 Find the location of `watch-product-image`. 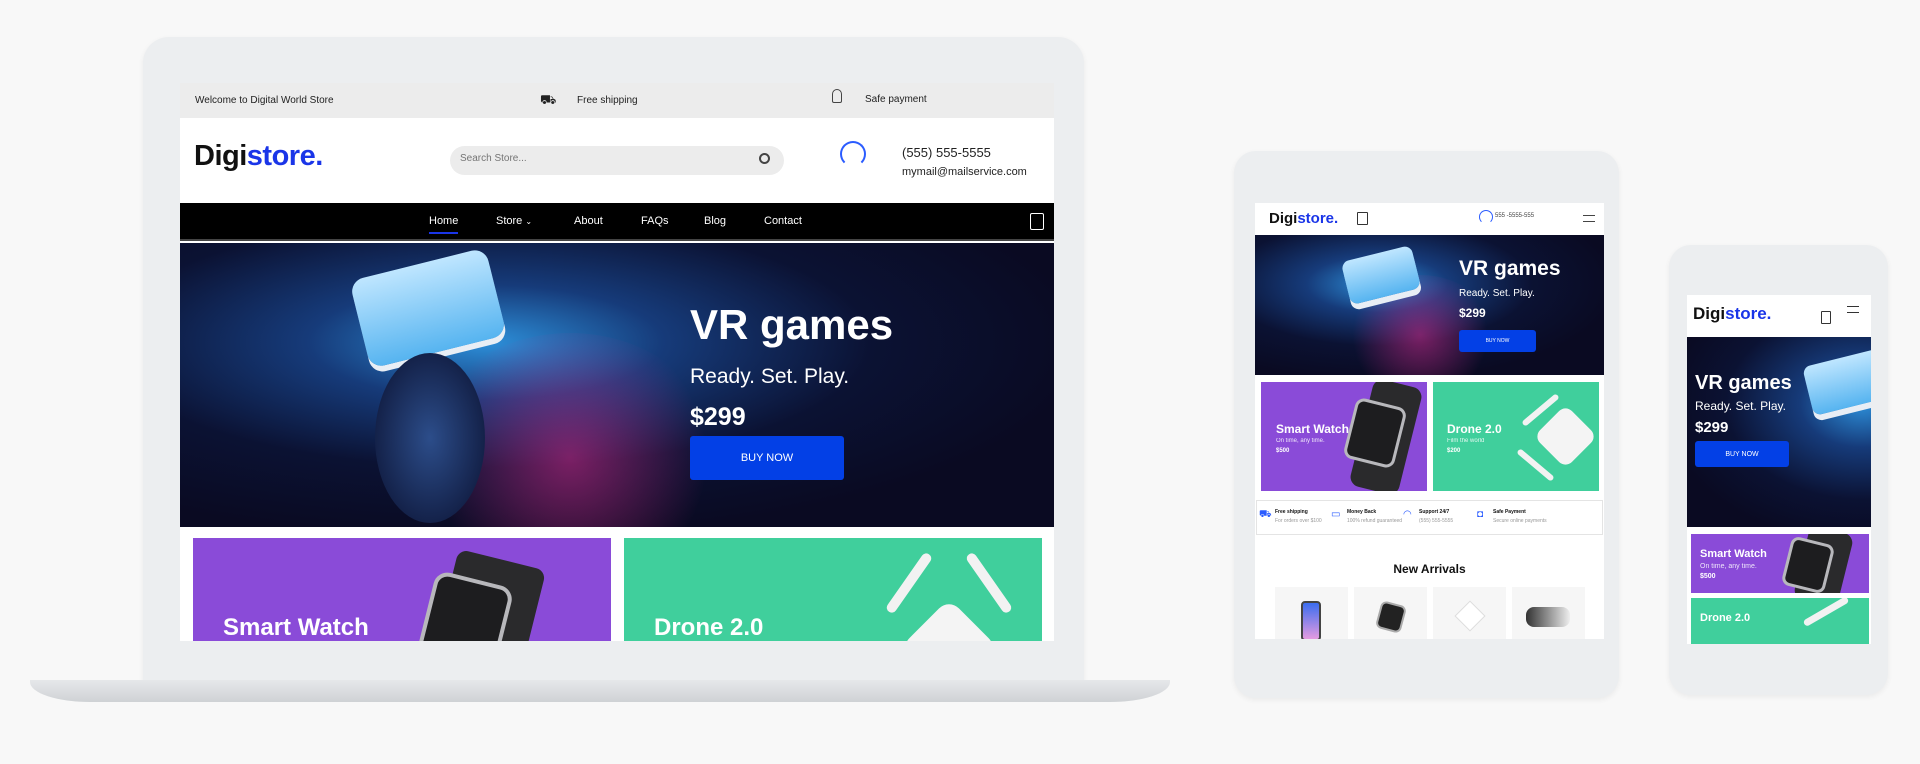

watch-product-image is located at coordinates (1391, 617).